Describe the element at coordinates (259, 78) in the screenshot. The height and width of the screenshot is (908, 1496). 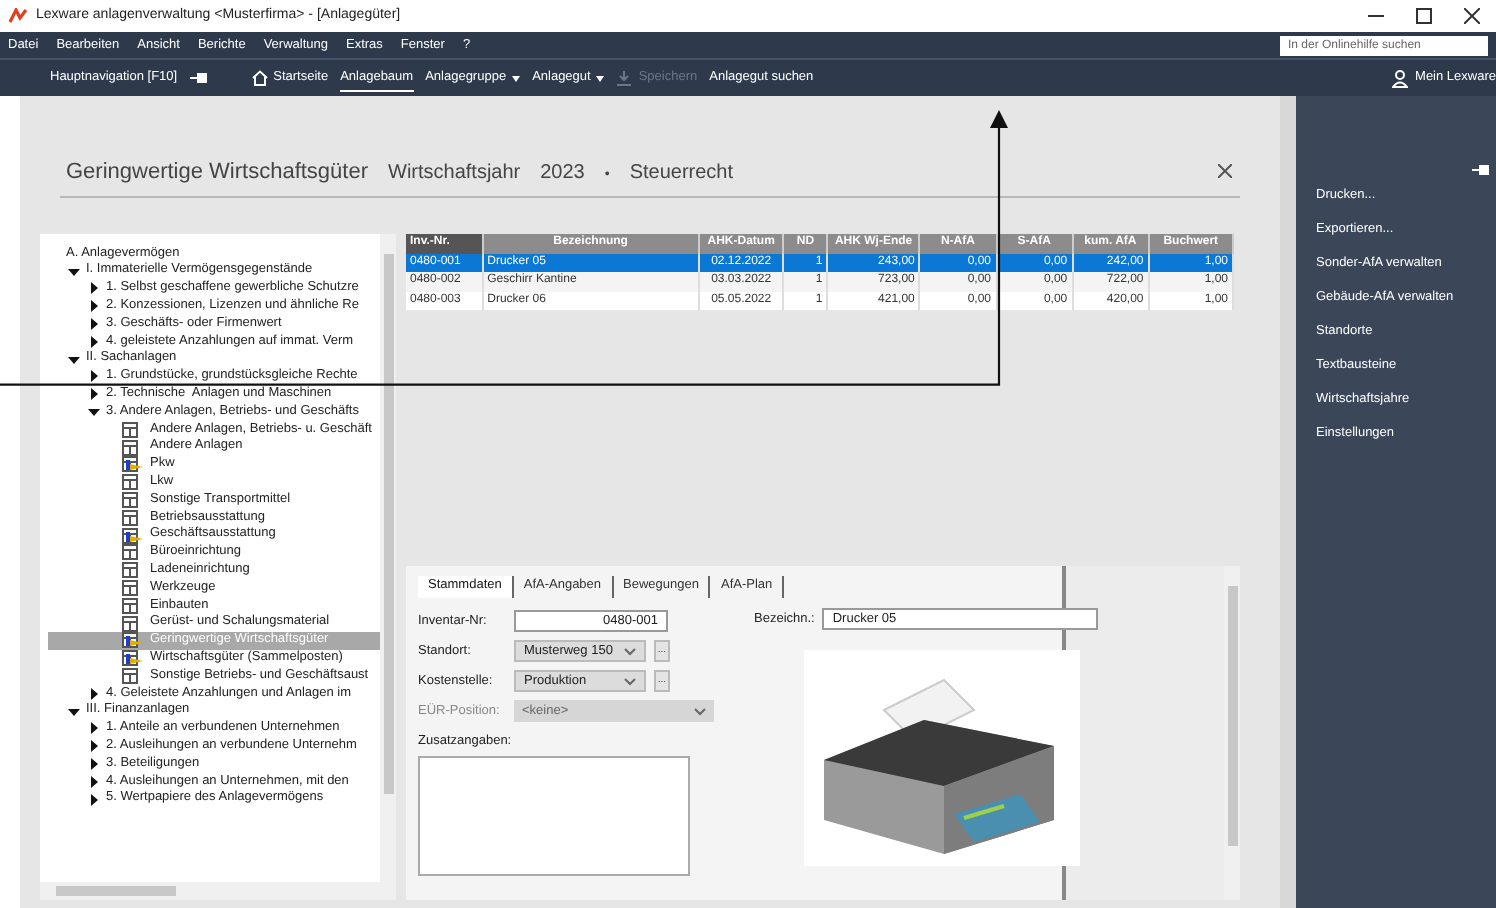
I see `home-icon` at that location.